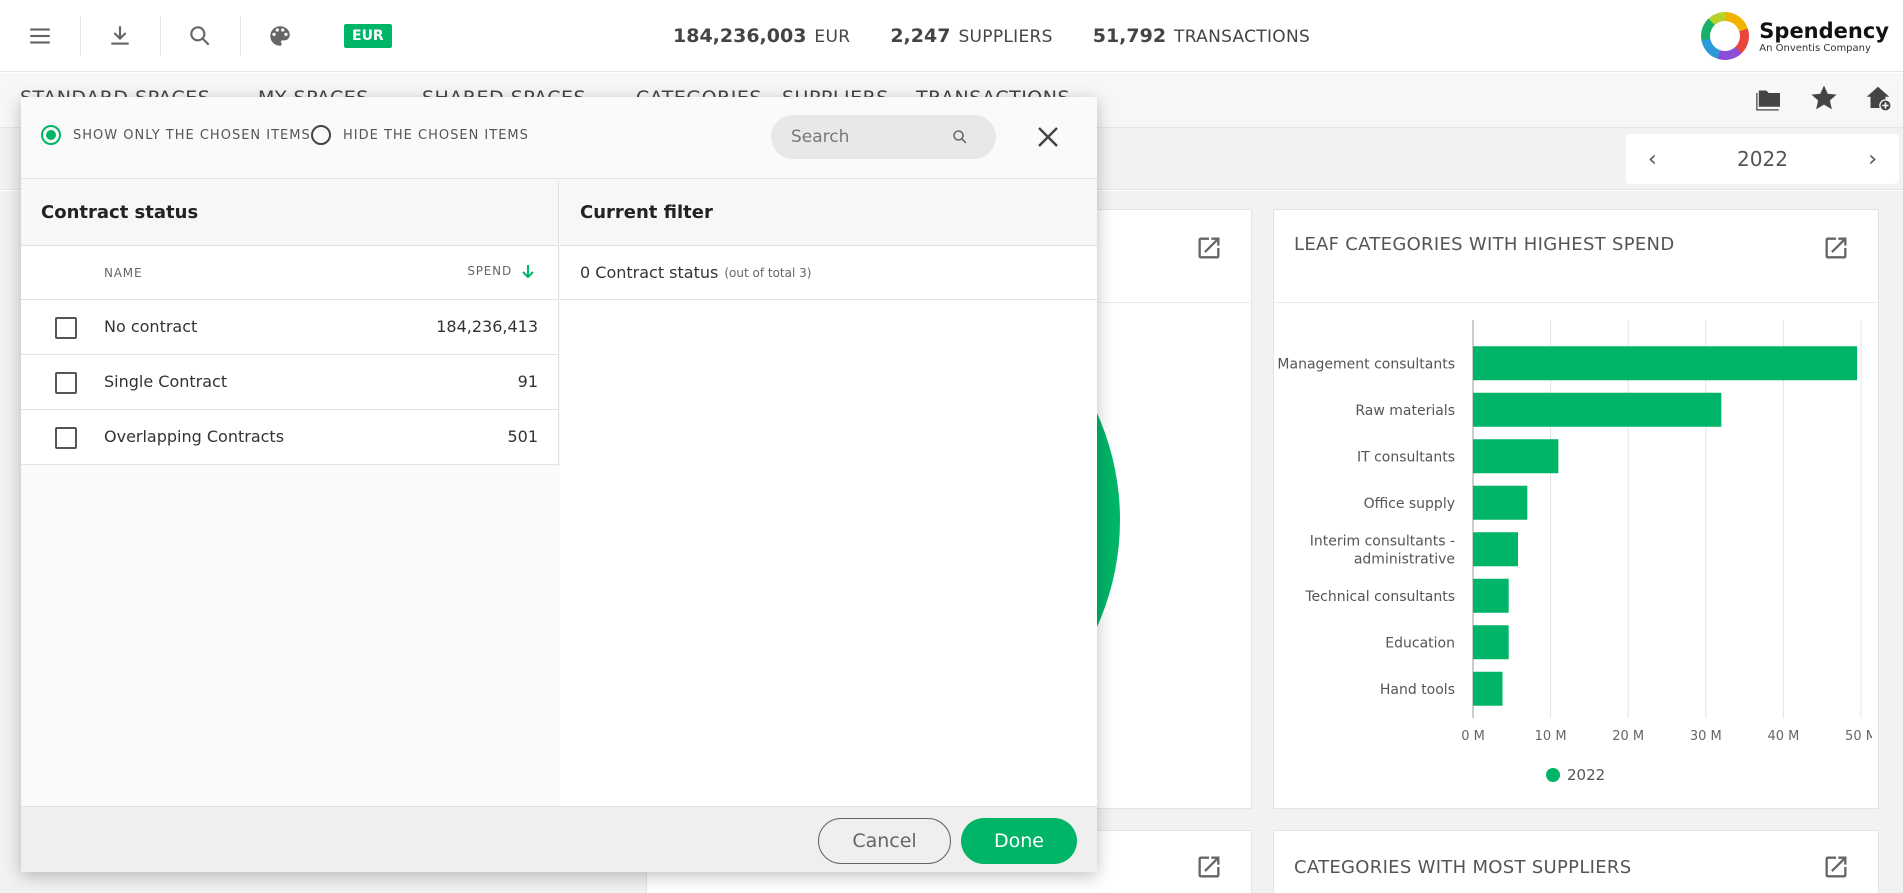  I want to click on year-selector: ‹ 2022 ›, so click(1762, 159).